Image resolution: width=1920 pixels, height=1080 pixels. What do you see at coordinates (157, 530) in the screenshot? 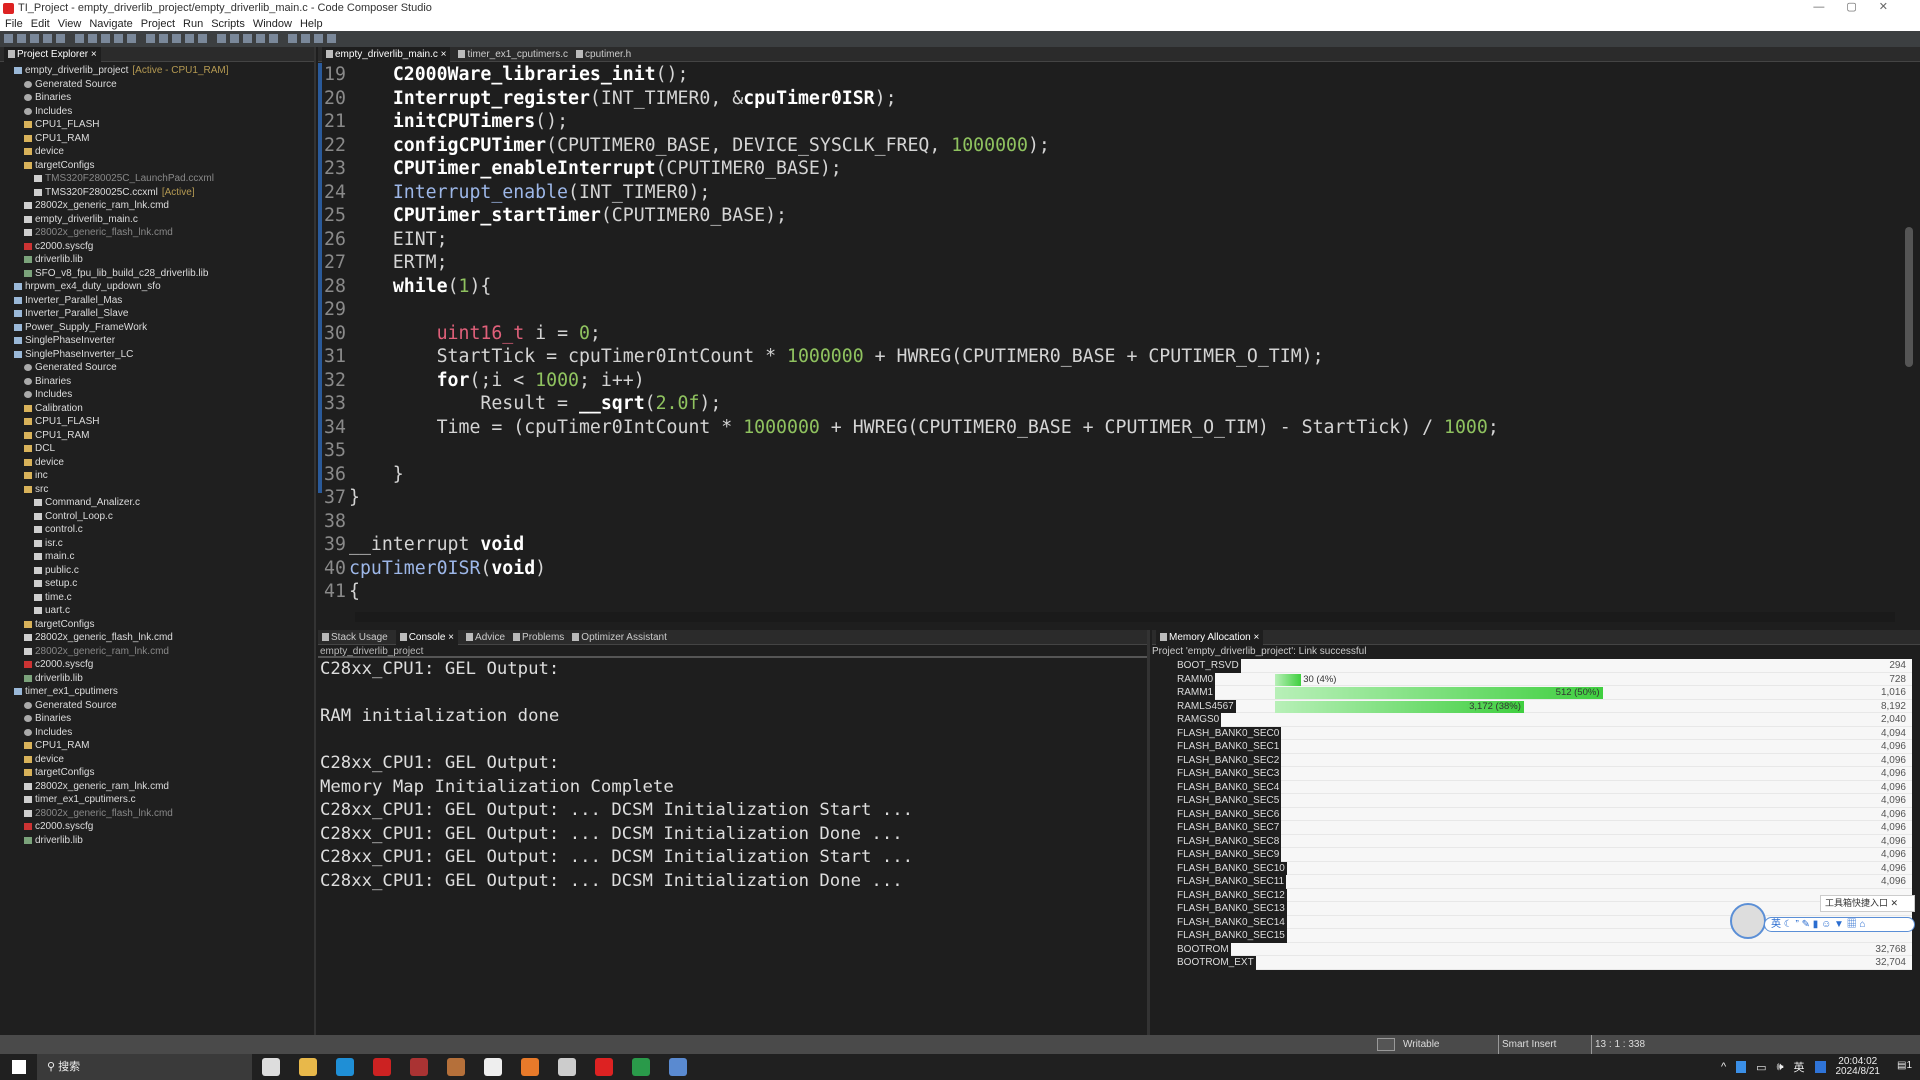
I see `tree-item: control.c` at bounding box center [157, 530].